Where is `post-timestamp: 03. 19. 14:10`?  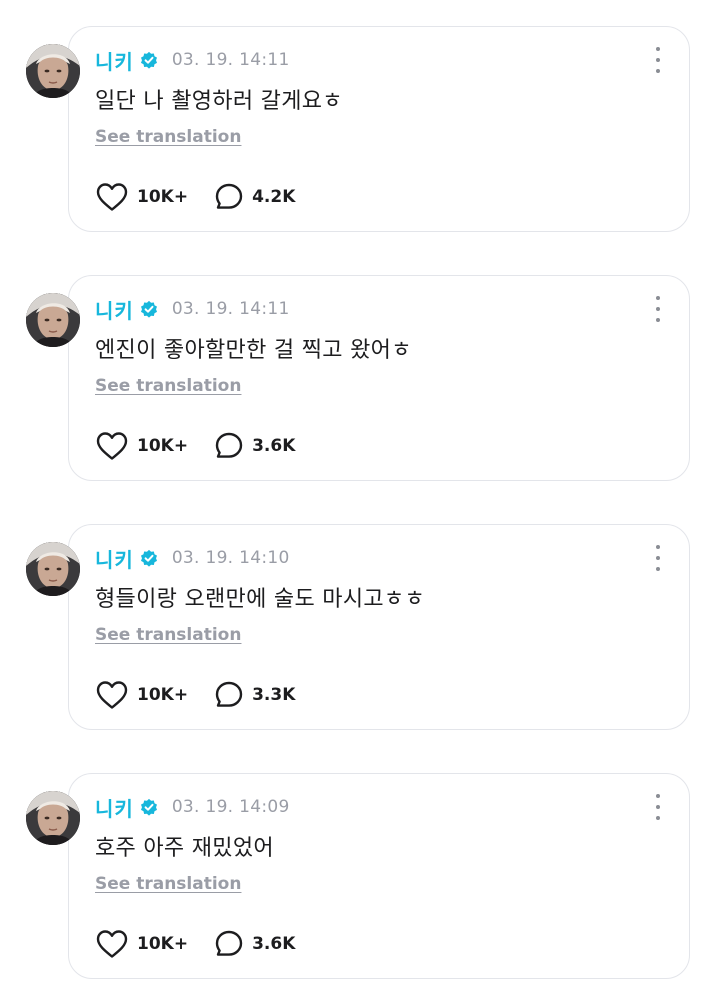 post-timestamp: 03. 19. 14:10 is located at coordinates (230, 558).